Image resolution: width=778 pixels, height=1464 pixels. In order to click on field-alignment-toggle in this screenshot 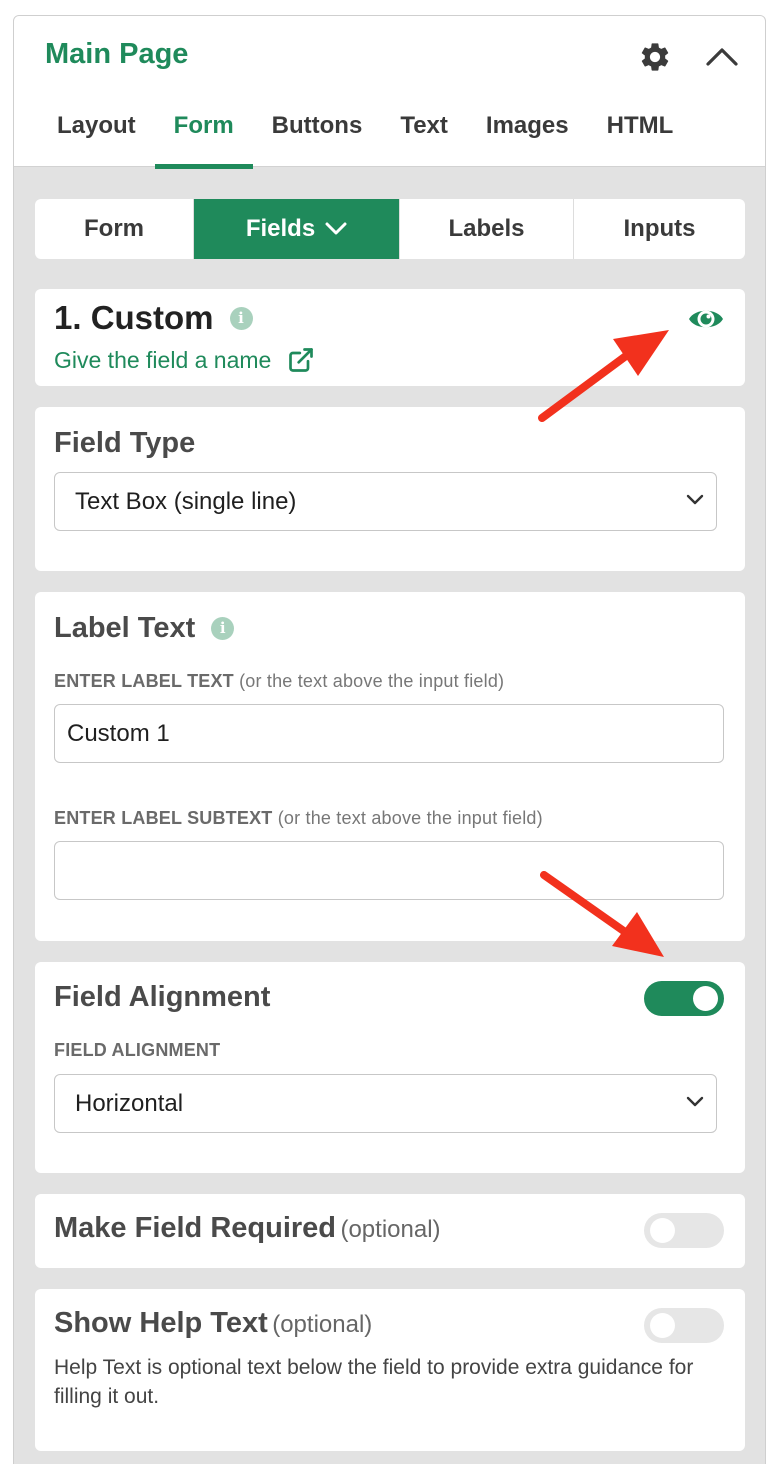, I will do `click(684, 998)`.